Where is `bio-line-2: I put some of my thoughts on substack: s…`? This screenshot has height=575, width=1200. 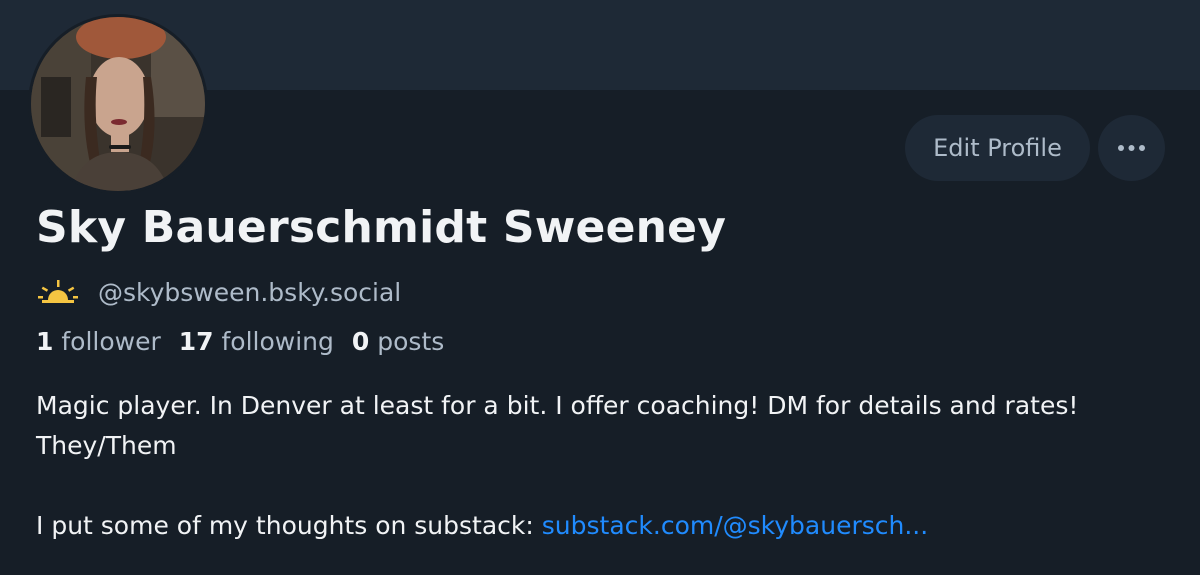 bio-line-2: I put some of my thoughts on substack: s… is located at coordinates (596, 526).